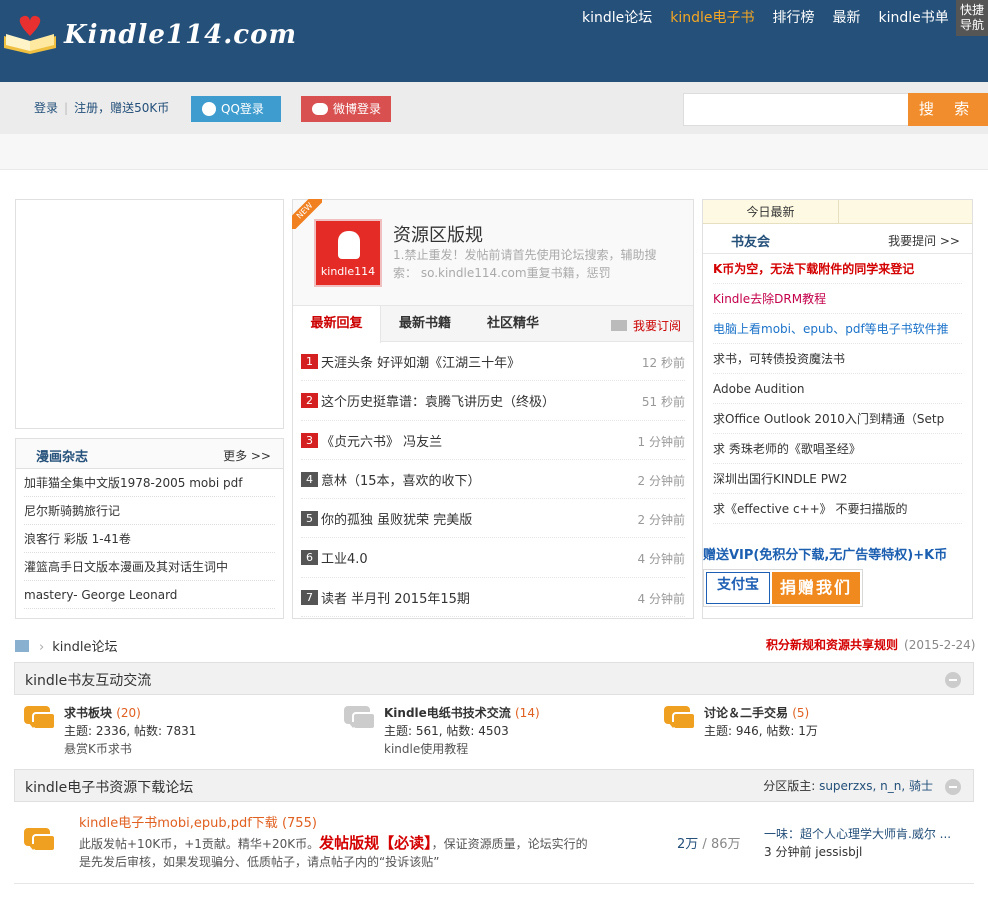 This screenshot has height=898, width=988. Describe the element at coordinates (837, 269) in the screenshot. I see `list-item: K币为空，无法下载附件的同学来登记` at that location.